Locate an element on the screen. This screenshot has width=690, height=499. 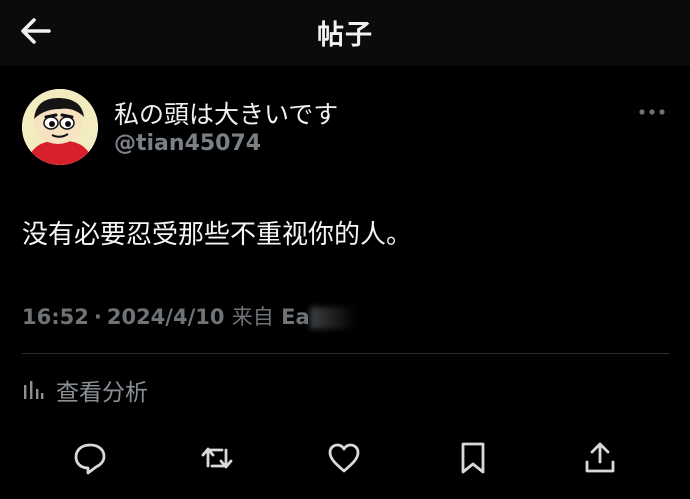
reply-icon is located at coordinates (90, 459).